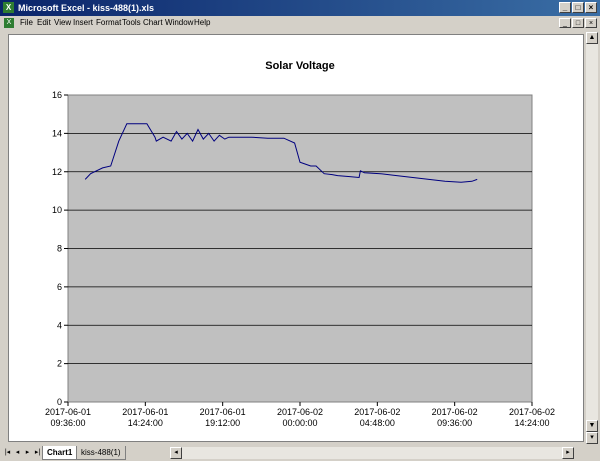 This screenshot has height=461, width=600. I want to click on x-tick-label: 2017-06-02 04:48:00, so click(377, 417).